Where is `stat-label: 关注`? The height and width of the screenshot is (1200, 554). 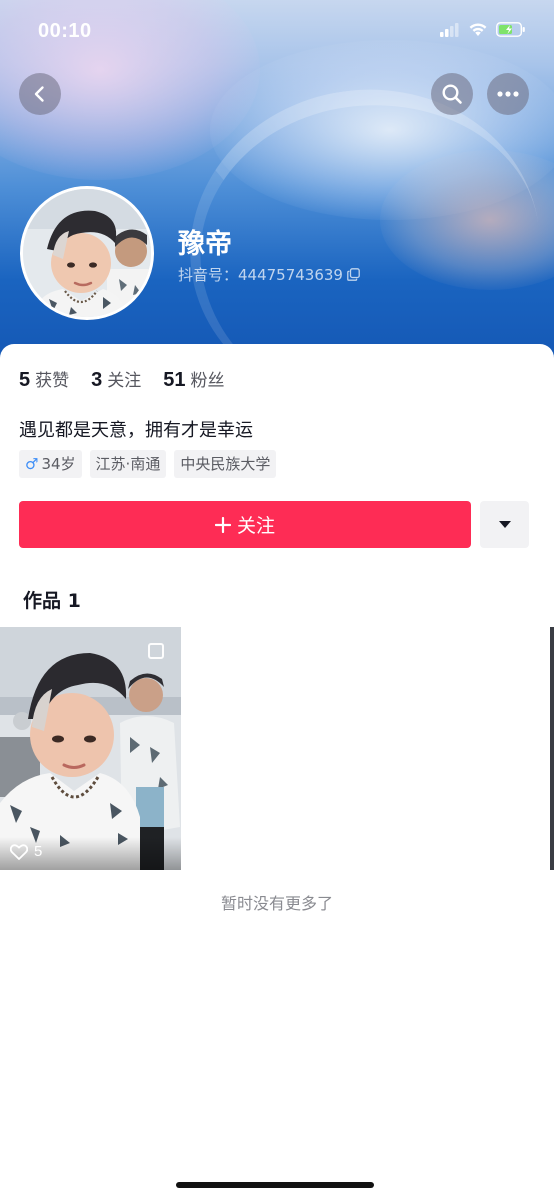 stat-label: 关注 is located at coordinates (124, 381).